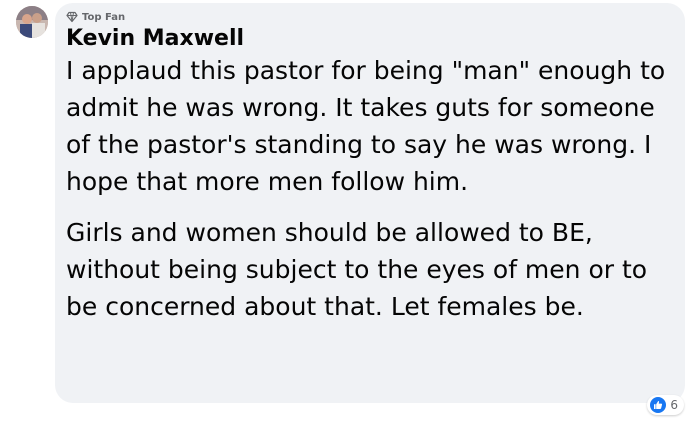  What do you see at coordinates (658, 405) in the screenshot?
I see `like-icon` at bounding box center [658, 405].